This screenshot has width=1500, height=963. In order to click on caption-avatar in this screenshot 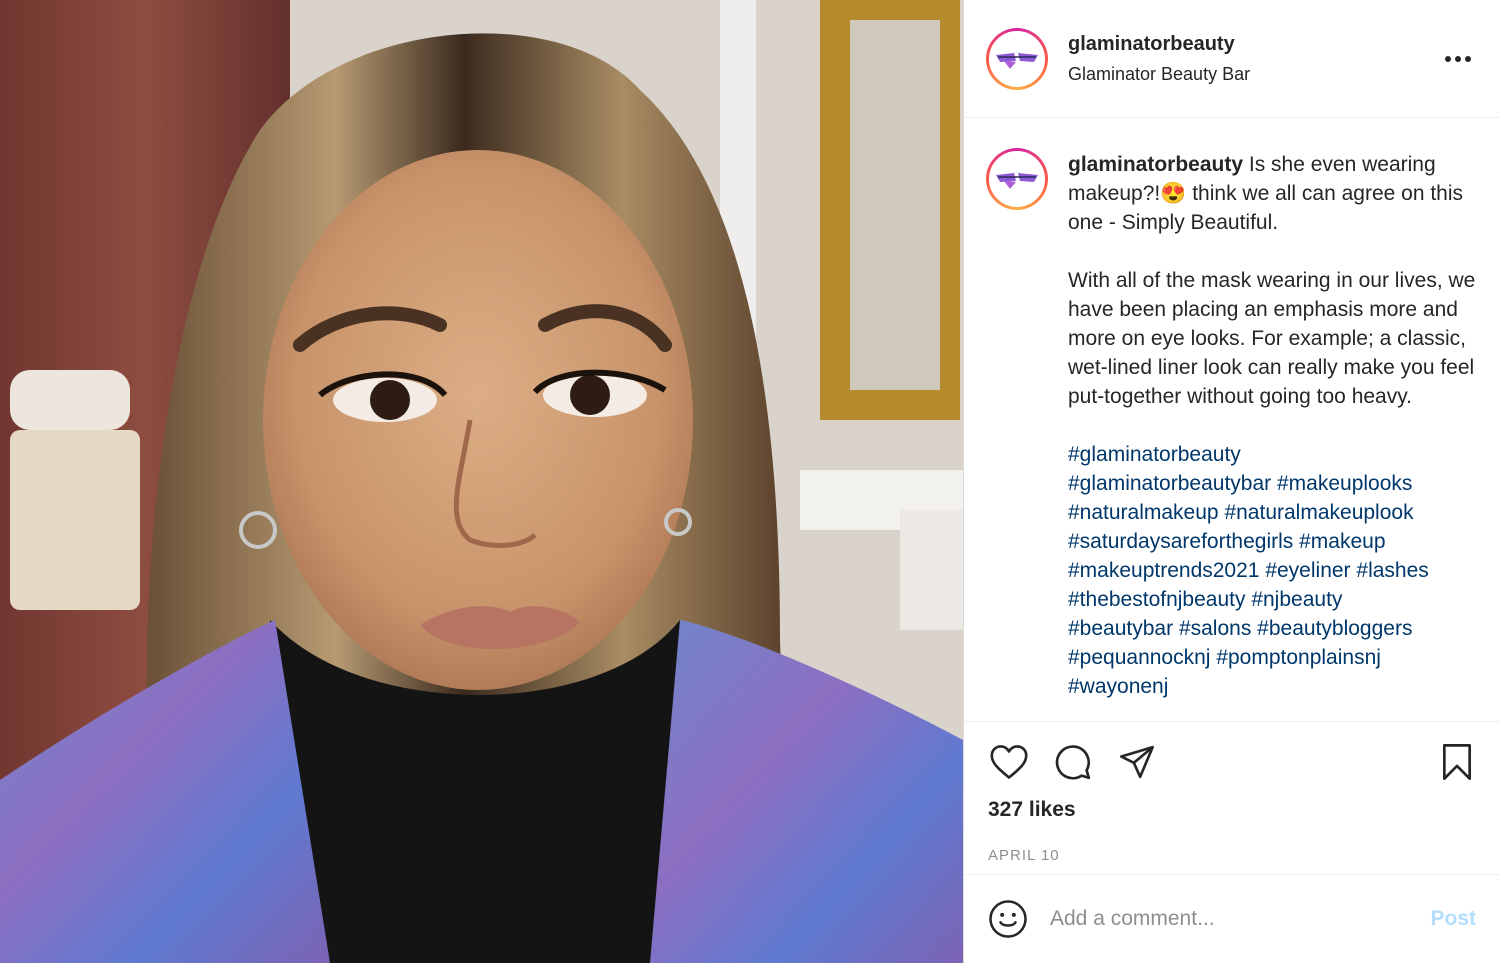, I will do `click(1017, 179)`.